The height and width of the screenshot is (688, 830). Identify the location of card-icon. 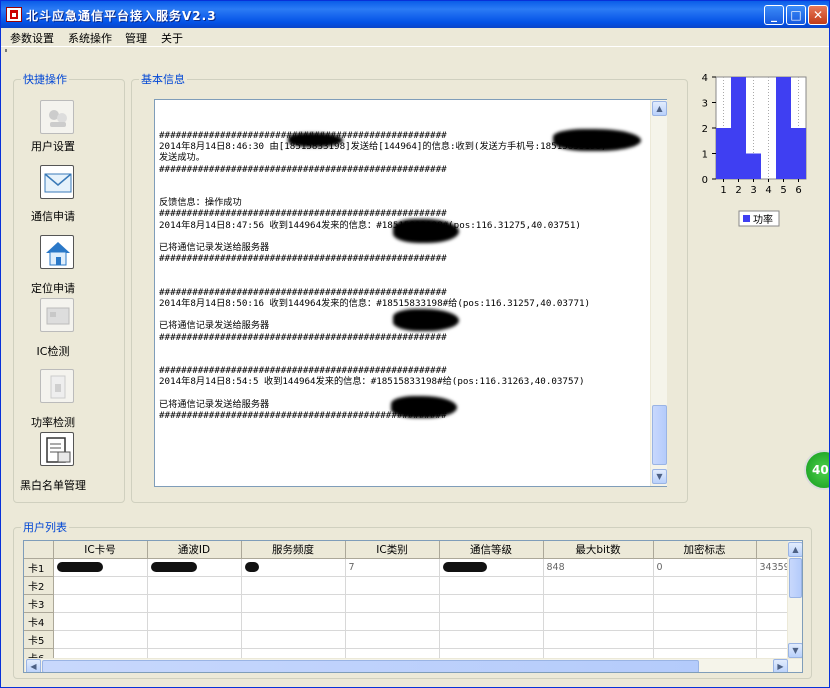
(57, 315).